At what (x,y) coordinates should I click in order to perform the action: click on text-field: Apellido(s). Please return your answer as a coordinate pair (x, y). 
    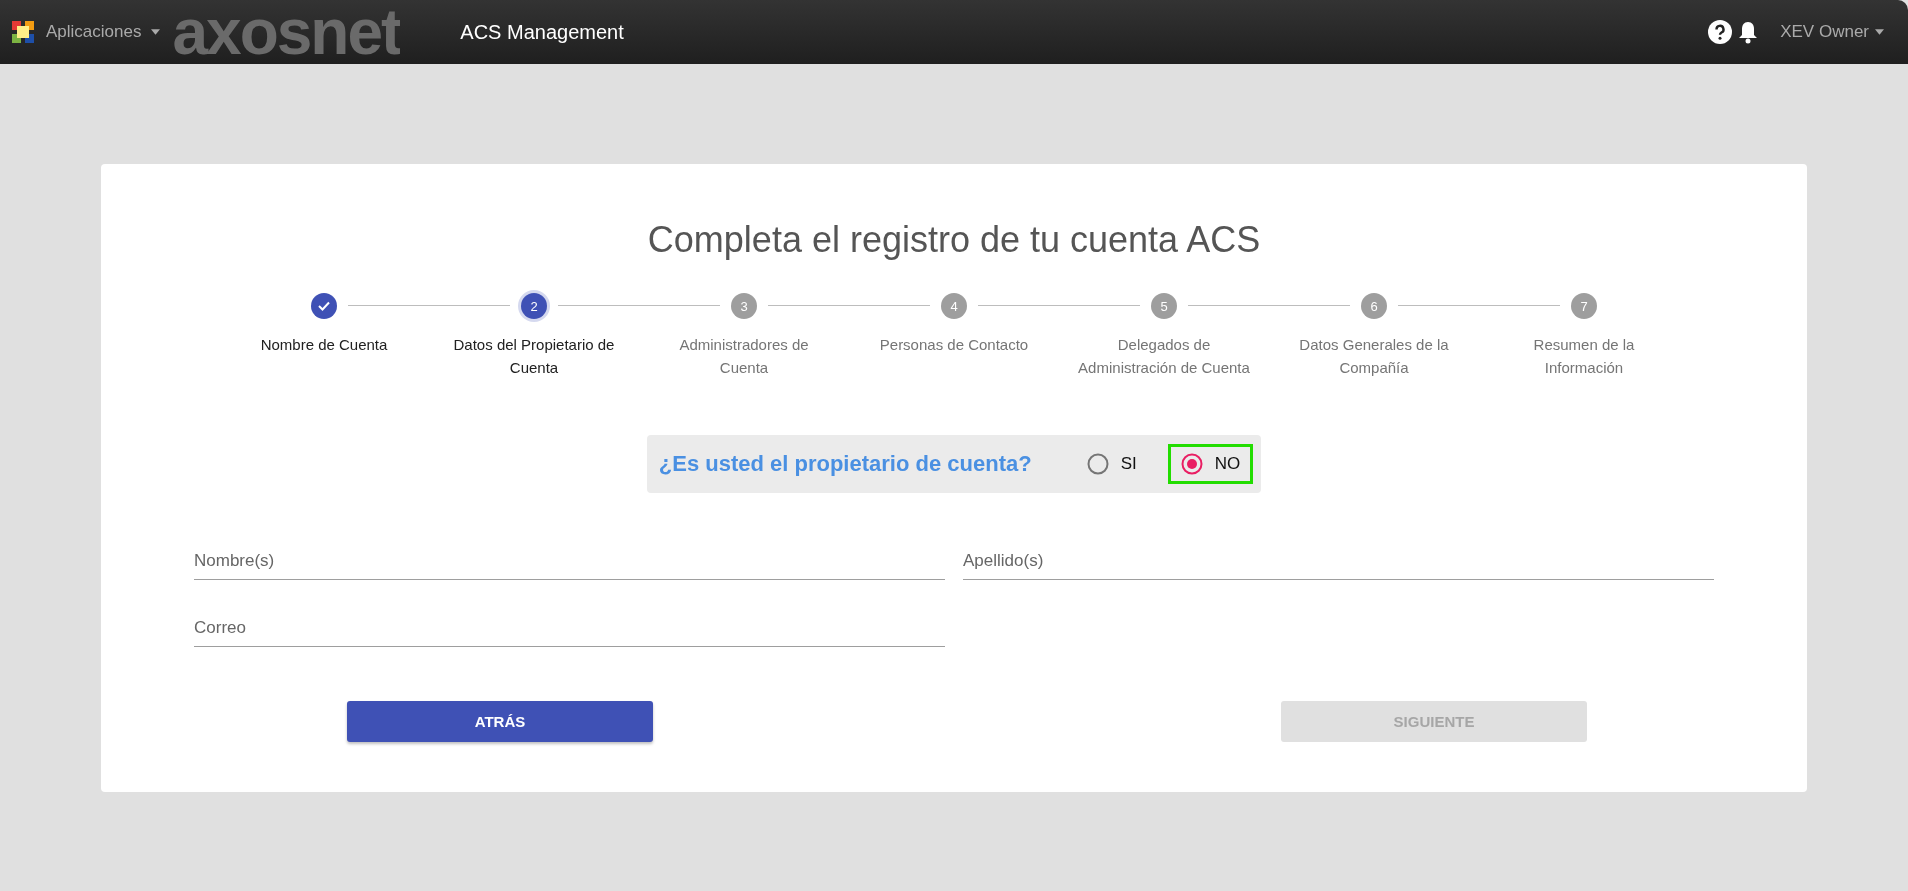
    Looking at the image, I should click on (1338, 561).